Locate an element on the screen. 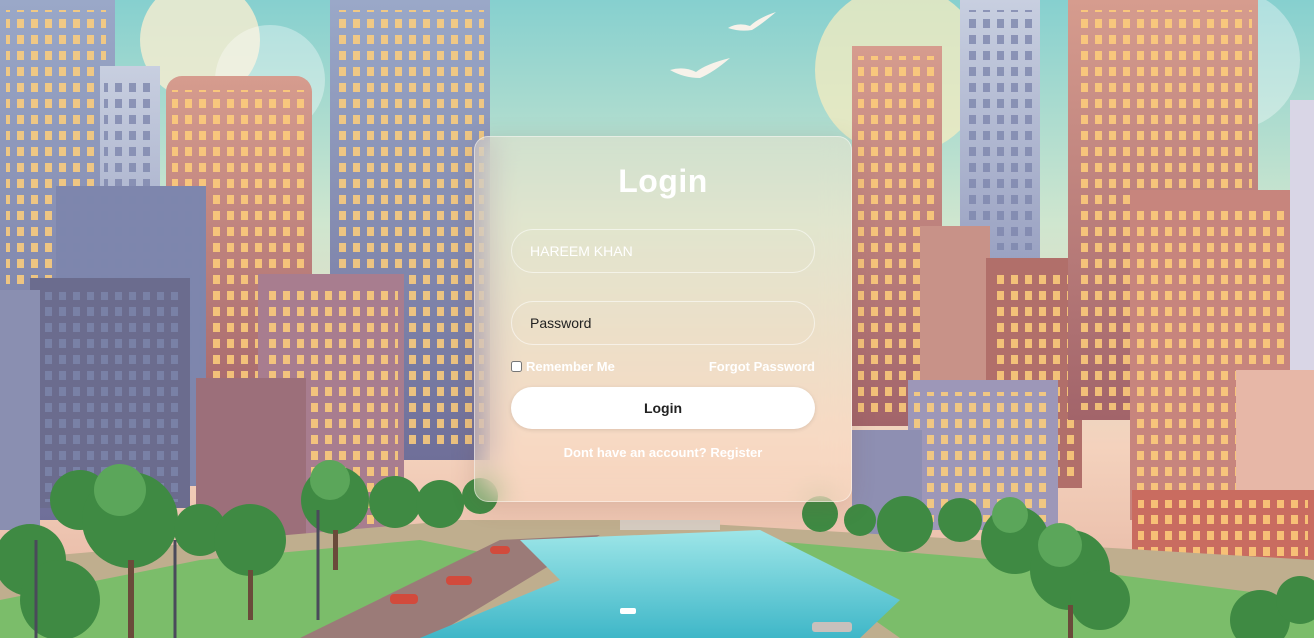 The height and width of the screenshot is (638, 1314). login-button: Login is located at coordinates (663, 408).